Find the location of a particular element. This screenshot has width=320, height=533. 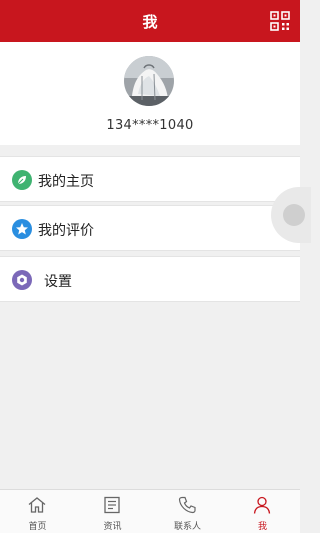

star-icon is located at coordinates (22, 229).